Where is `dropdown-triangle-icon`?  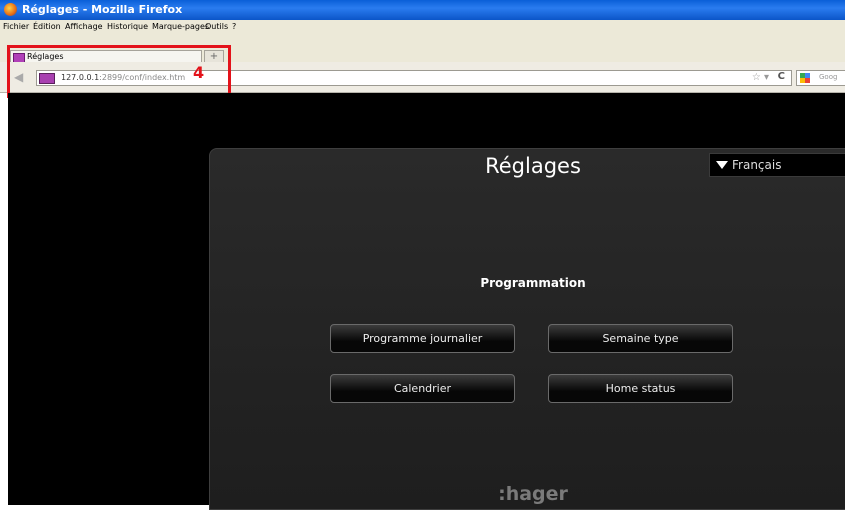 dropdown-triangle-icon is located at coordinates (722, 165).